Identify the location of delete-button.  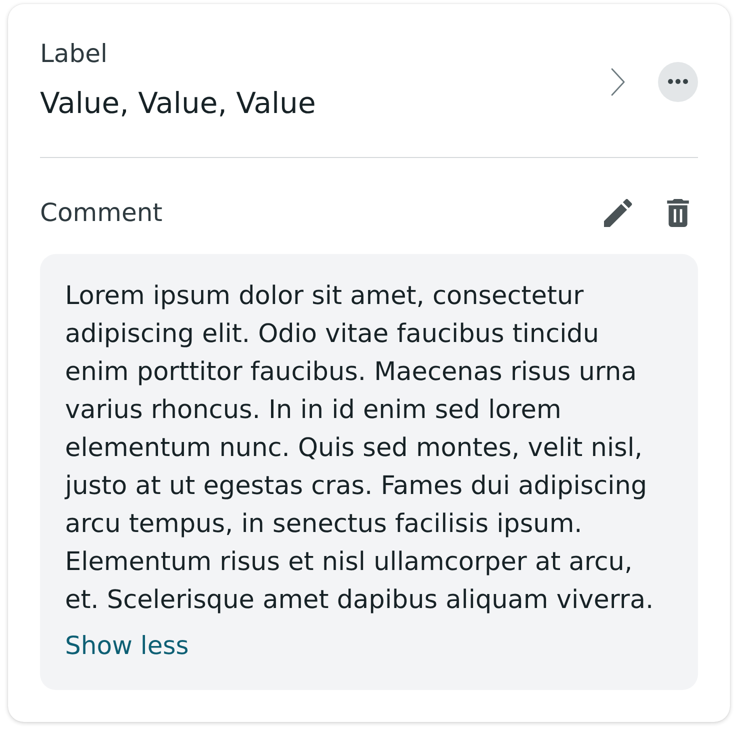
(678, 213).